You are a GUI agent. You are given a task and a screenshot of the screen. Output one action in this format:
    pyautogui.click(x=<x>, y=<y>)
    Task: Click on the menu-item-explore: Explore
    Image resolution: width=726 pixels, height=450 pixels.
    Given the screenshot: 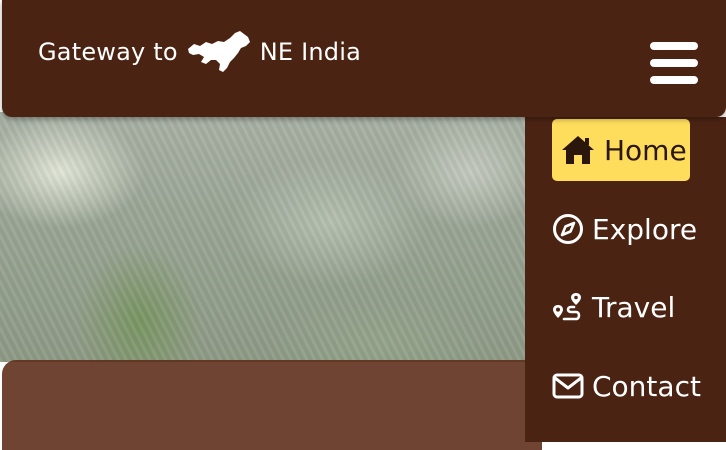 What is the action you would take?
    pyautogui.click(x=624, y=229)
    